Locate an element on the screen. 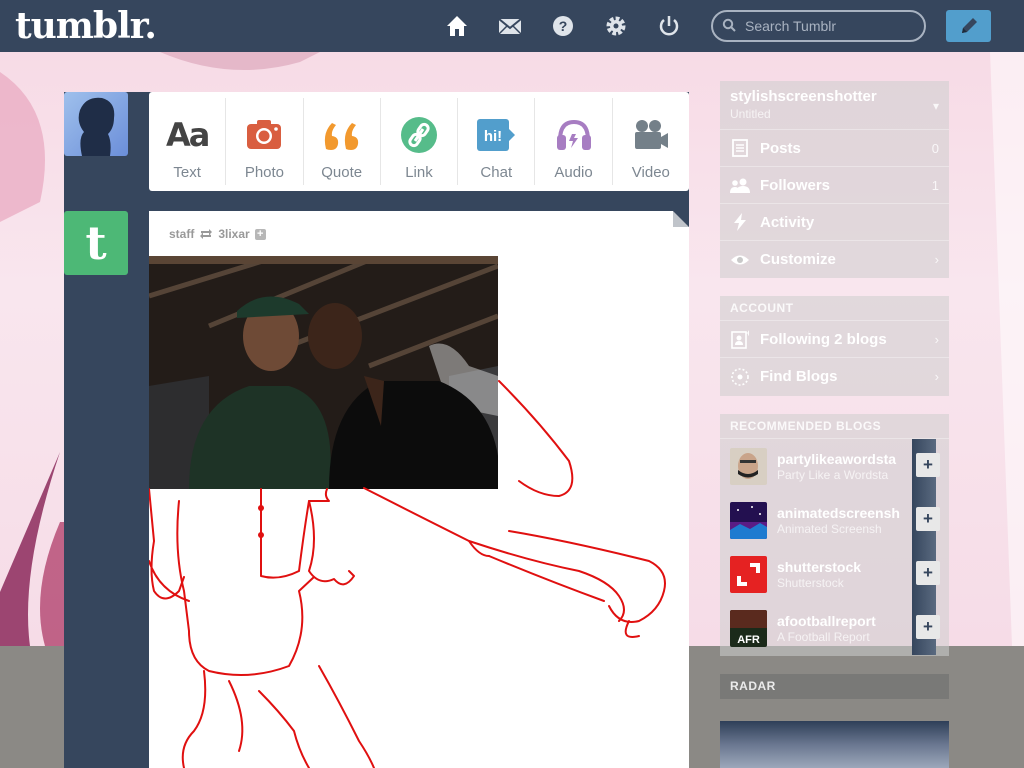  mail-icon is located at coordinates (510, 26).